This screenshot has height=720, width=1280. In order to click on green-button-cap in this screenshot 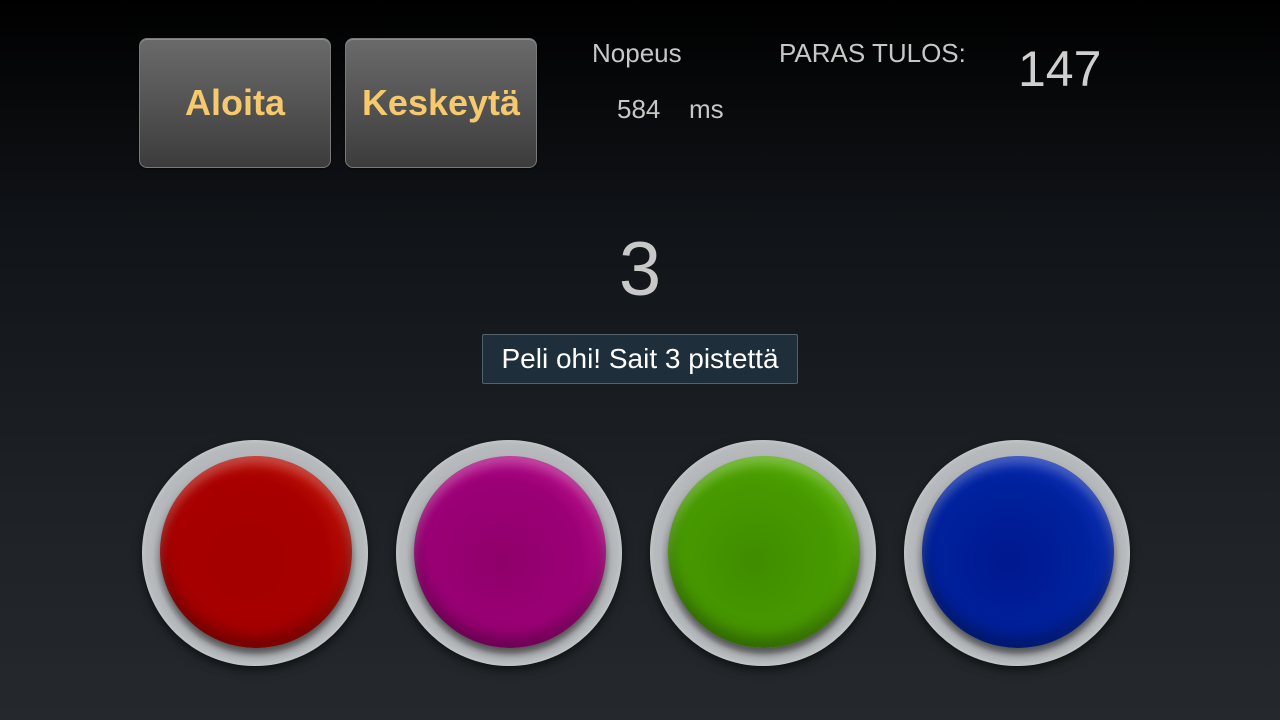, I will do `click(764, 552)`.